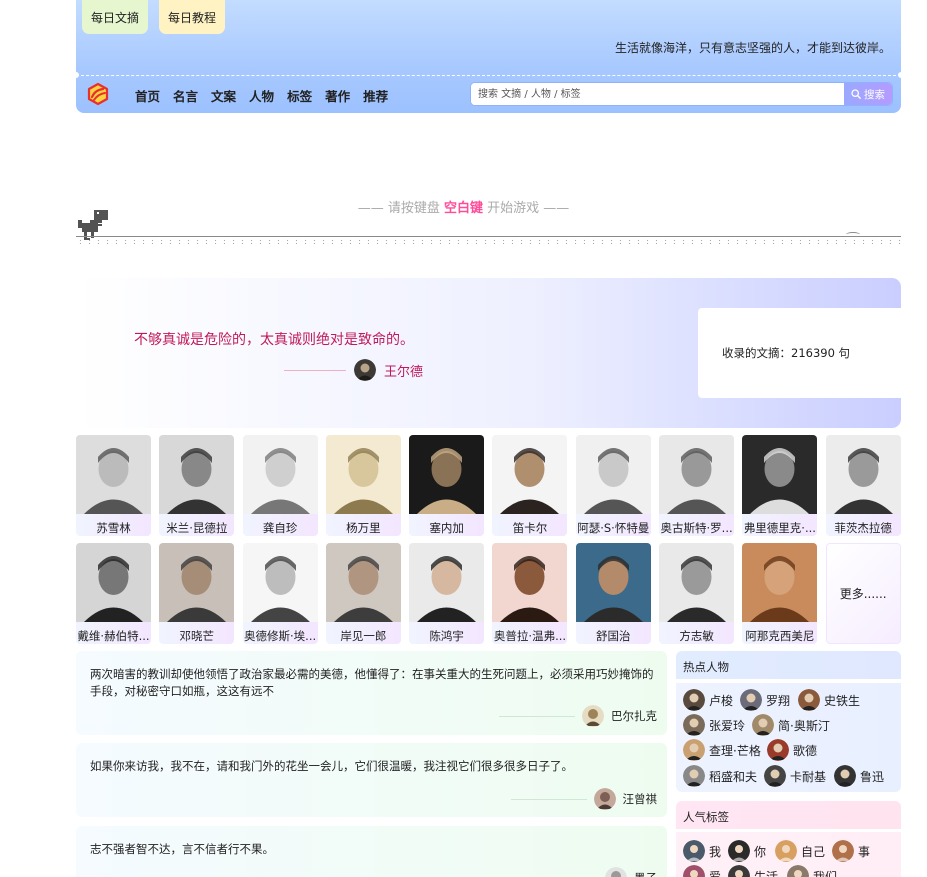 The image size is (927, 877). What do you see at coordinates (851, 851) in the screenshot?
I see `tag-chip: 事` at bounding box center [851, 851].